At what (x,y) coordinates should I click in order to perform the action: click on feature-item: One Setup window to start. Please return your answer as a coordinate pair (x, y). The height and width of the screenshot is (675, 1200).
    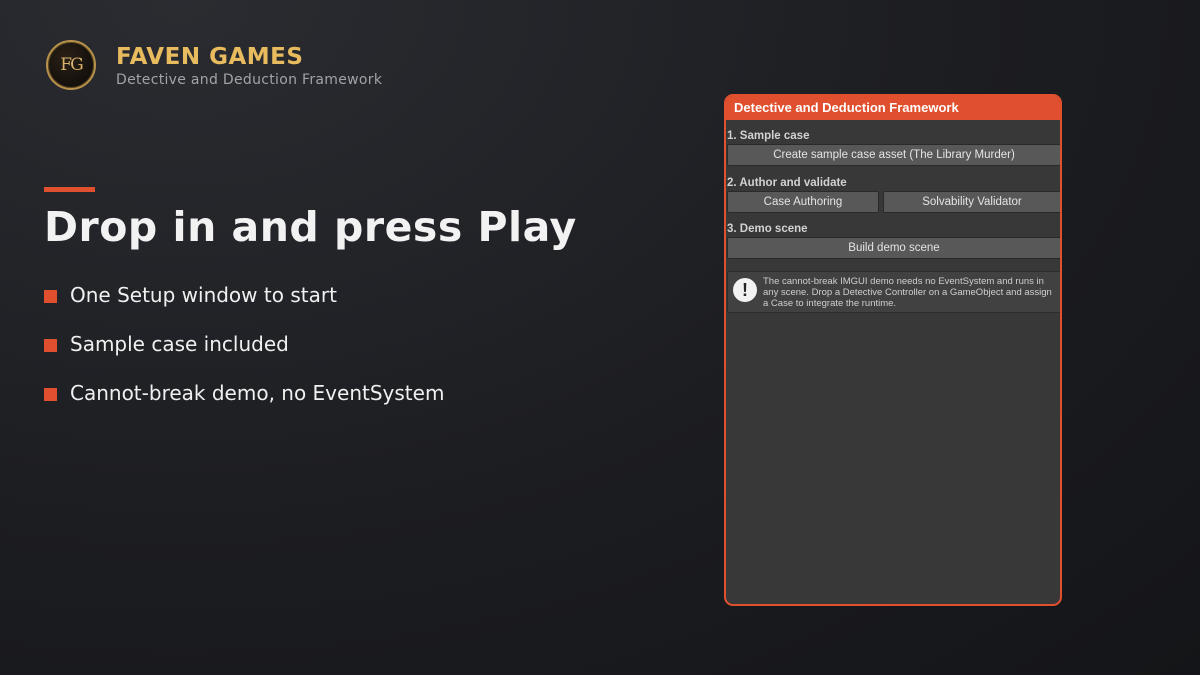
    Looking at the image, I should click on (244, 294).